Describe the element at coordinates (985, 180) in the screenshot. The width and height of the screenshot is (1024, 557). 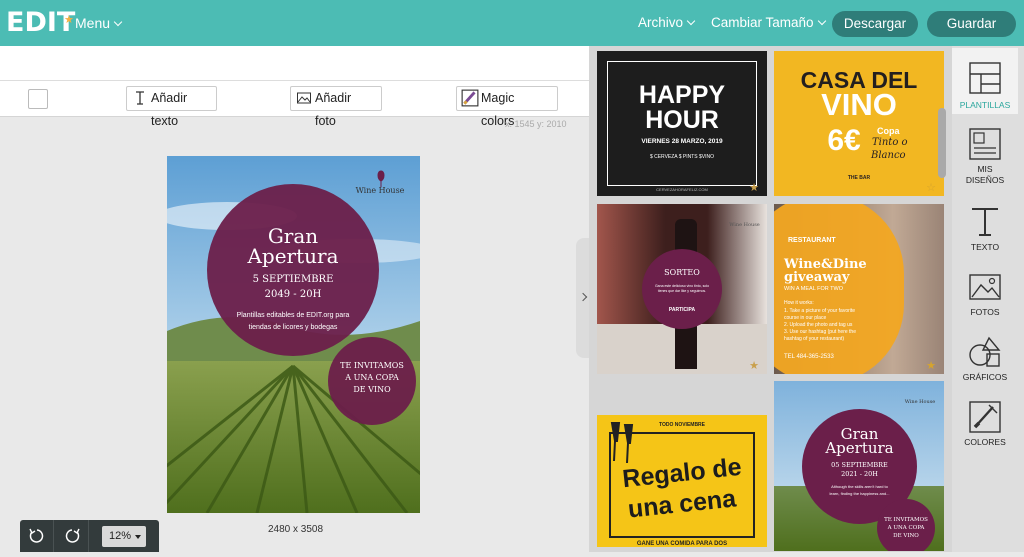
I see `sidebar-label-my-designs-2: DISEÑOS` at that location.